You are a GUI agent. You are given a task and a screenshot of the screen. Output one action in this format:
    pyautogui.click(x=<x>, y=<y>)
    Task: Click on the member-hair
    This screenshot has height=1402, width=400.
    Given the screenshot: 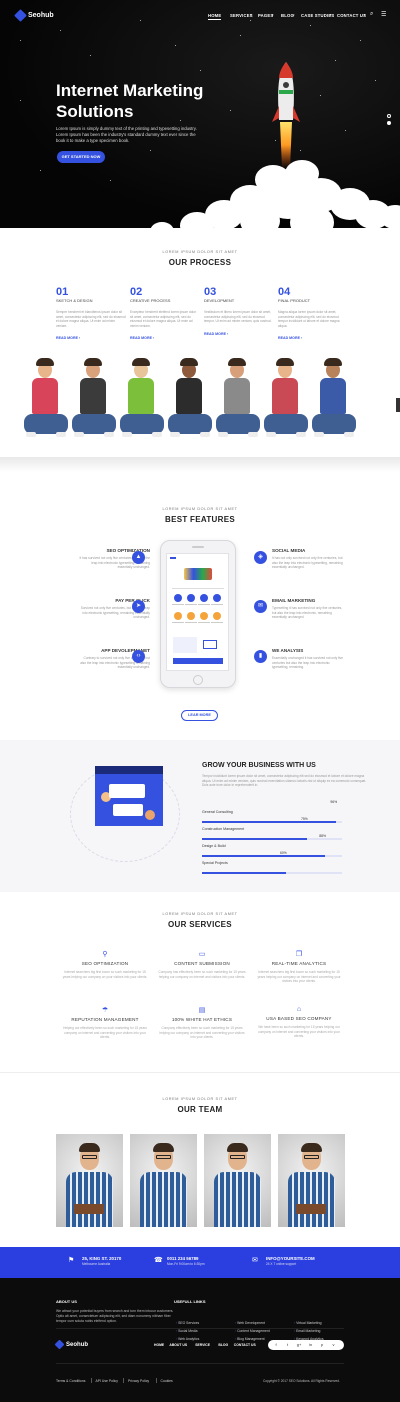 What is the action you would take?
    pyautogui.click(x=163, y=1147)
    